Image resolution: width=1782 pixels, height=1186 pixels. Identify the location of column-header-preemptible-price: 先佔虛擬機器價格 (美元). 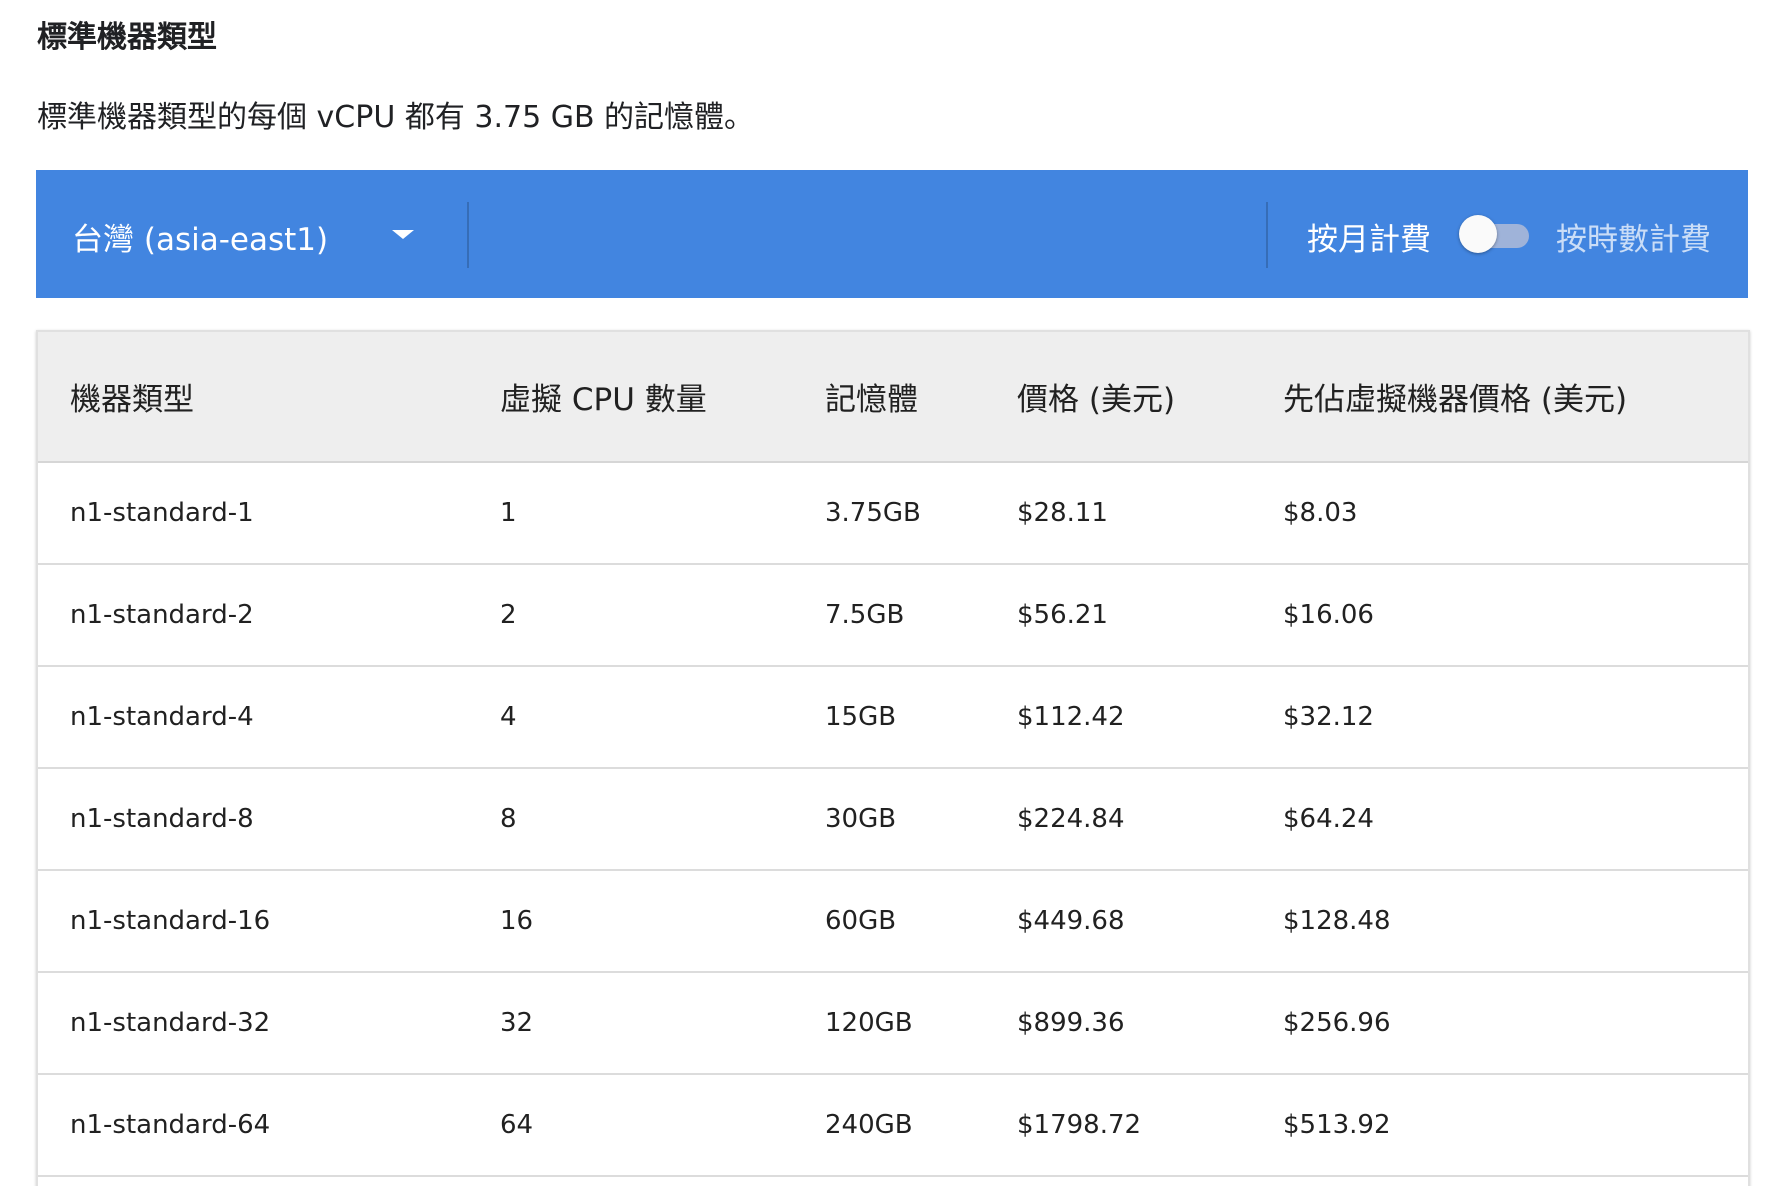
(1515, 397).